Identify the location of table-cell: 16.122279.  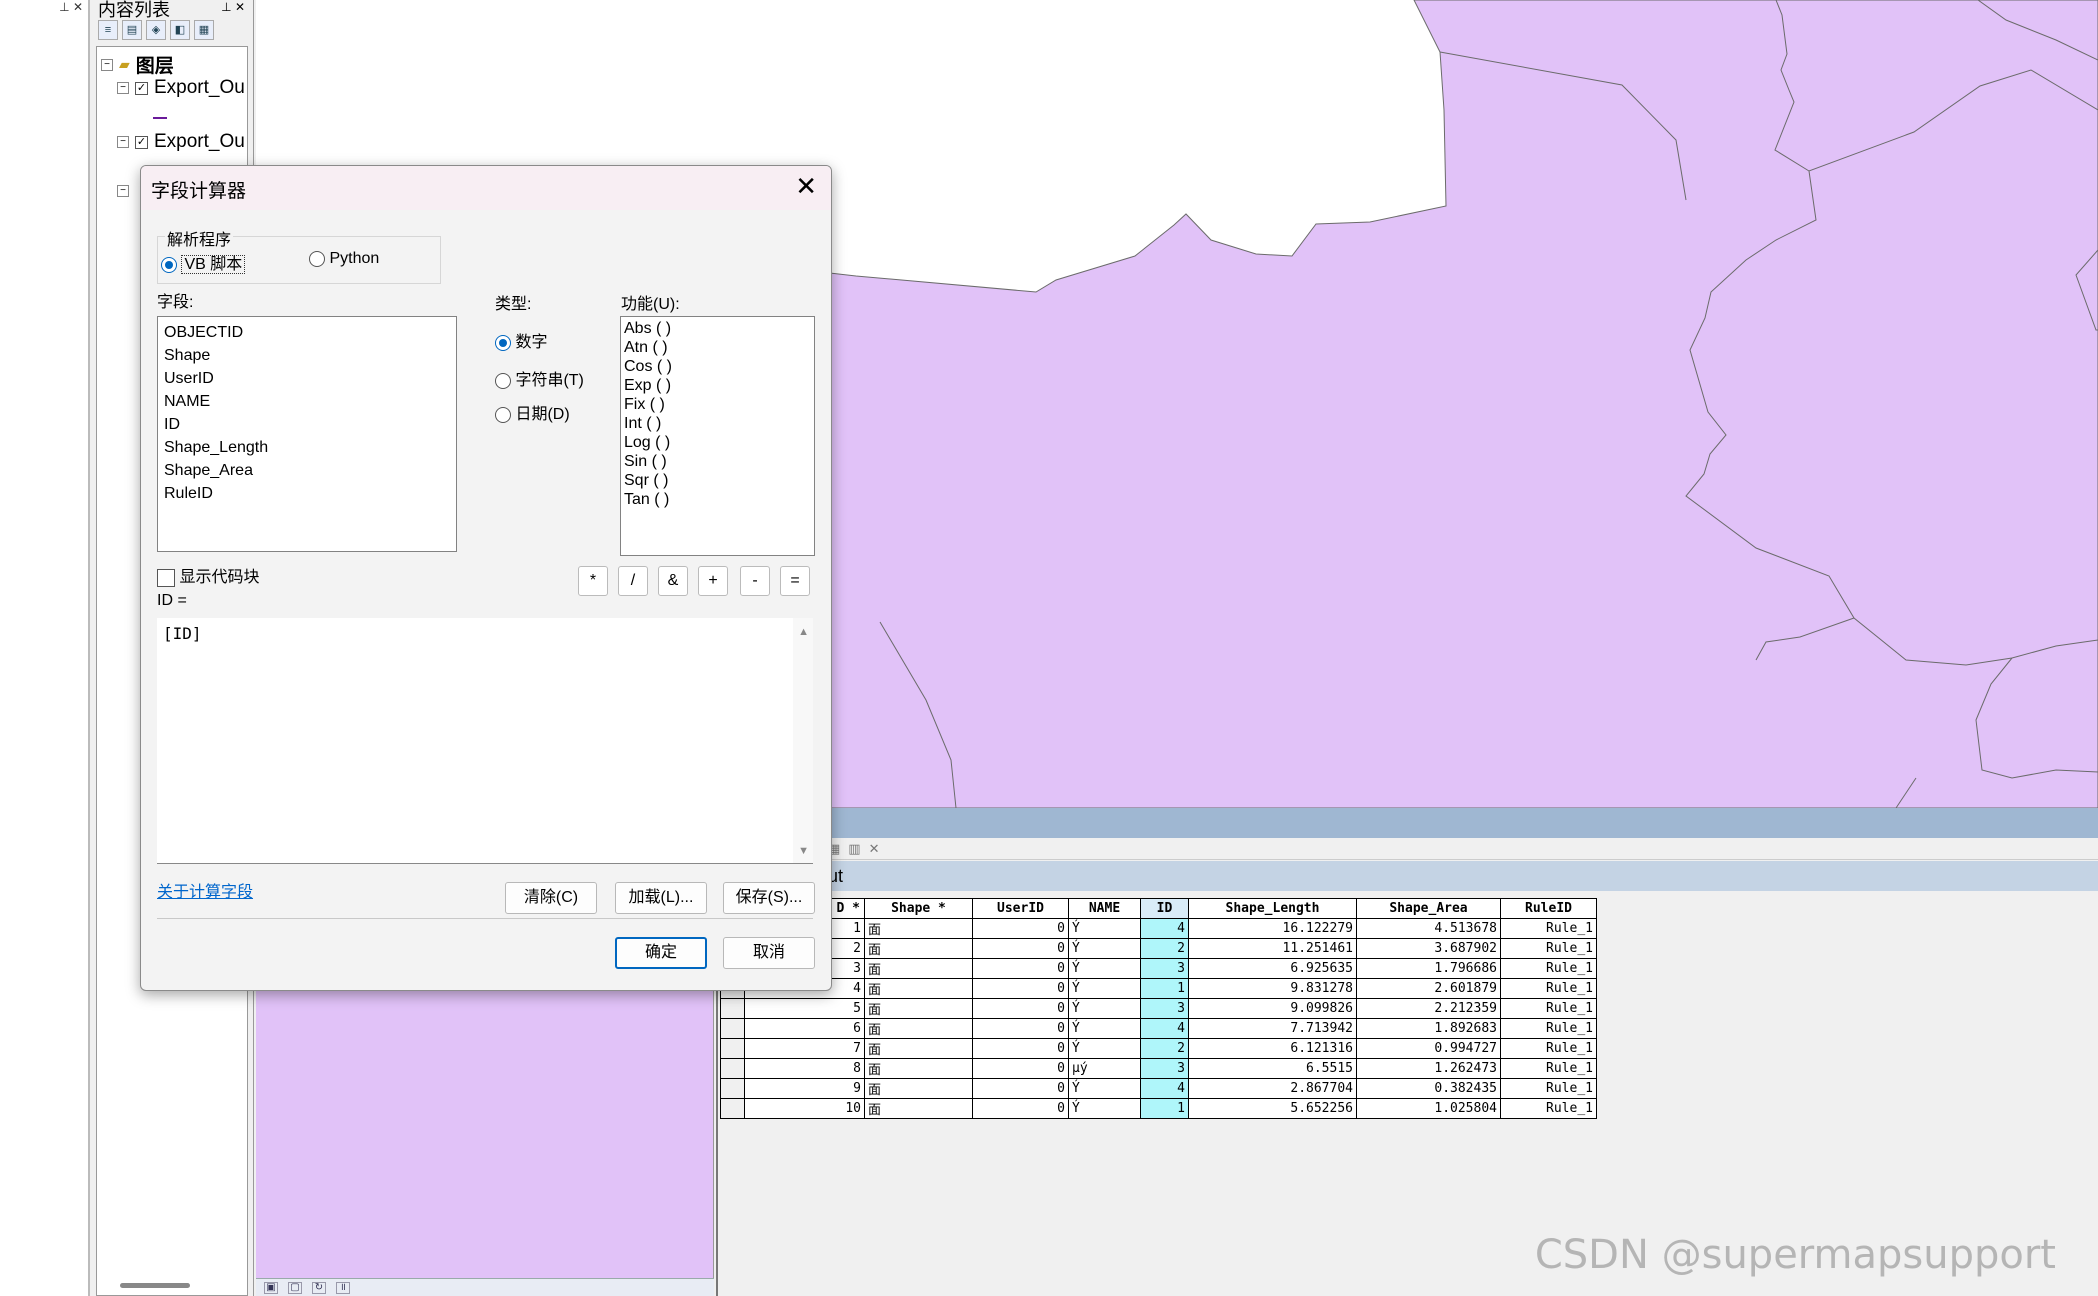
(1272, 928).